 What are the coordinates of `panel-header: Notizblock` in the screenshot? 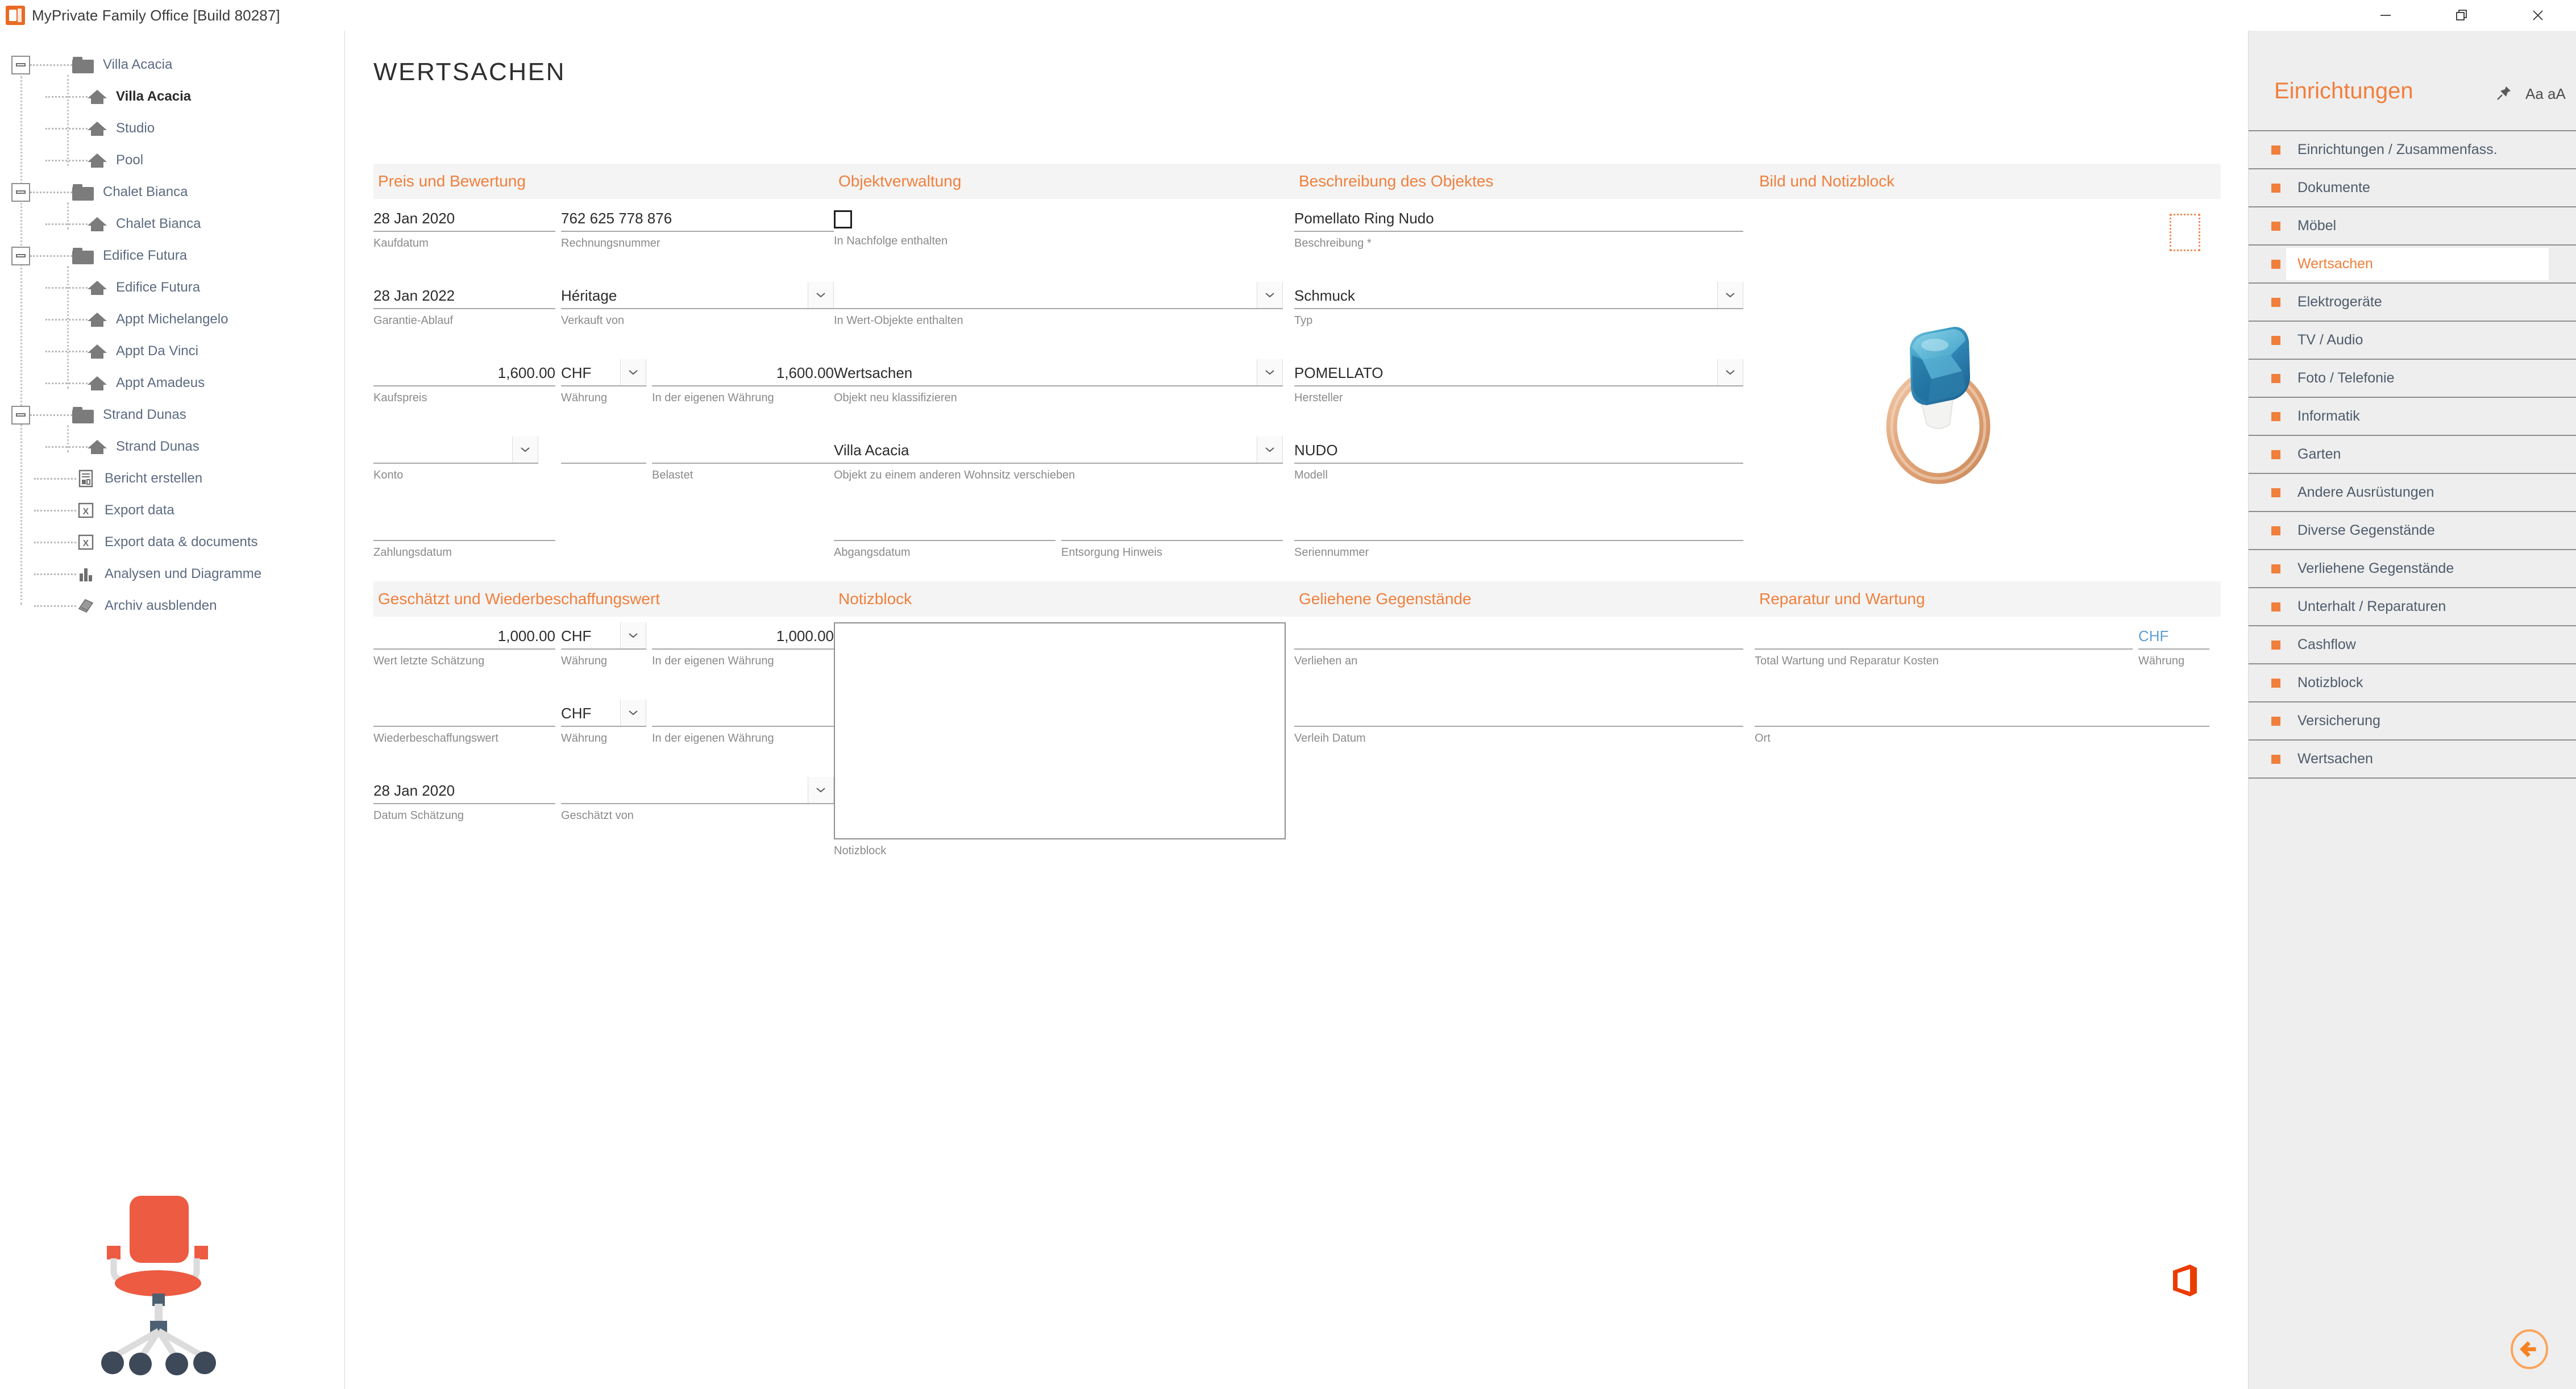 It's located at (1064, 599).